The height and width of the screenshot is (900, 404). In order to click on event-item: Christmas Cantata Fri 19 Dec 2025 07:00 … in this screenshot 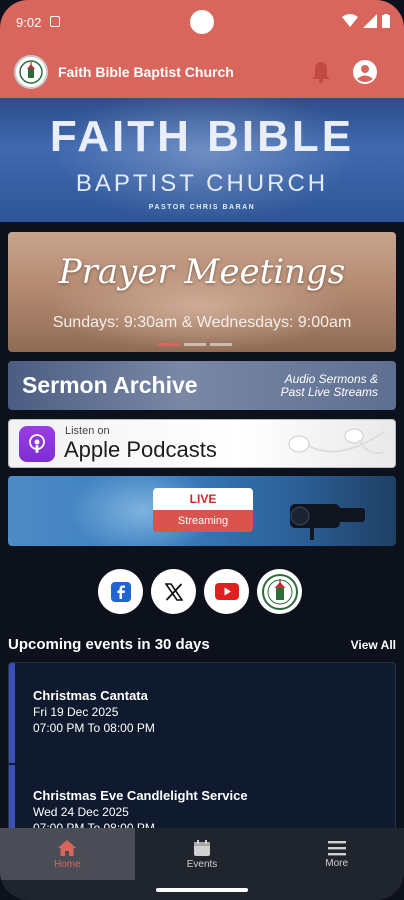, I will do `click(94, 711)`.